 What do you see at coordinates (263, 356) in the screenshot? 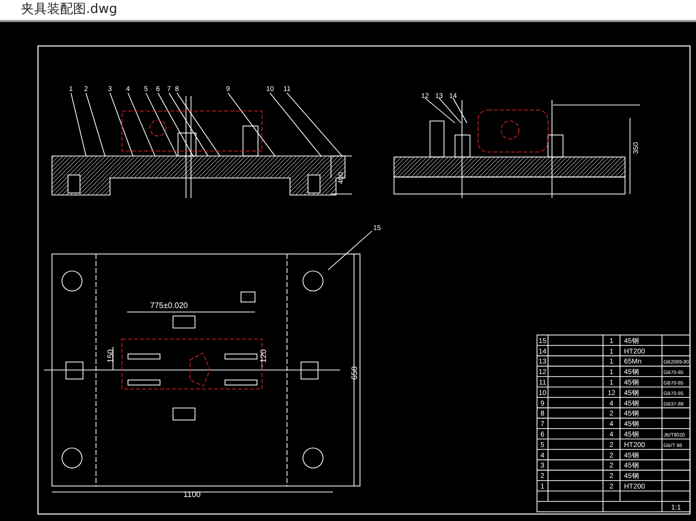
I see `dimension-text: 120` at bounding box center [263, 356].